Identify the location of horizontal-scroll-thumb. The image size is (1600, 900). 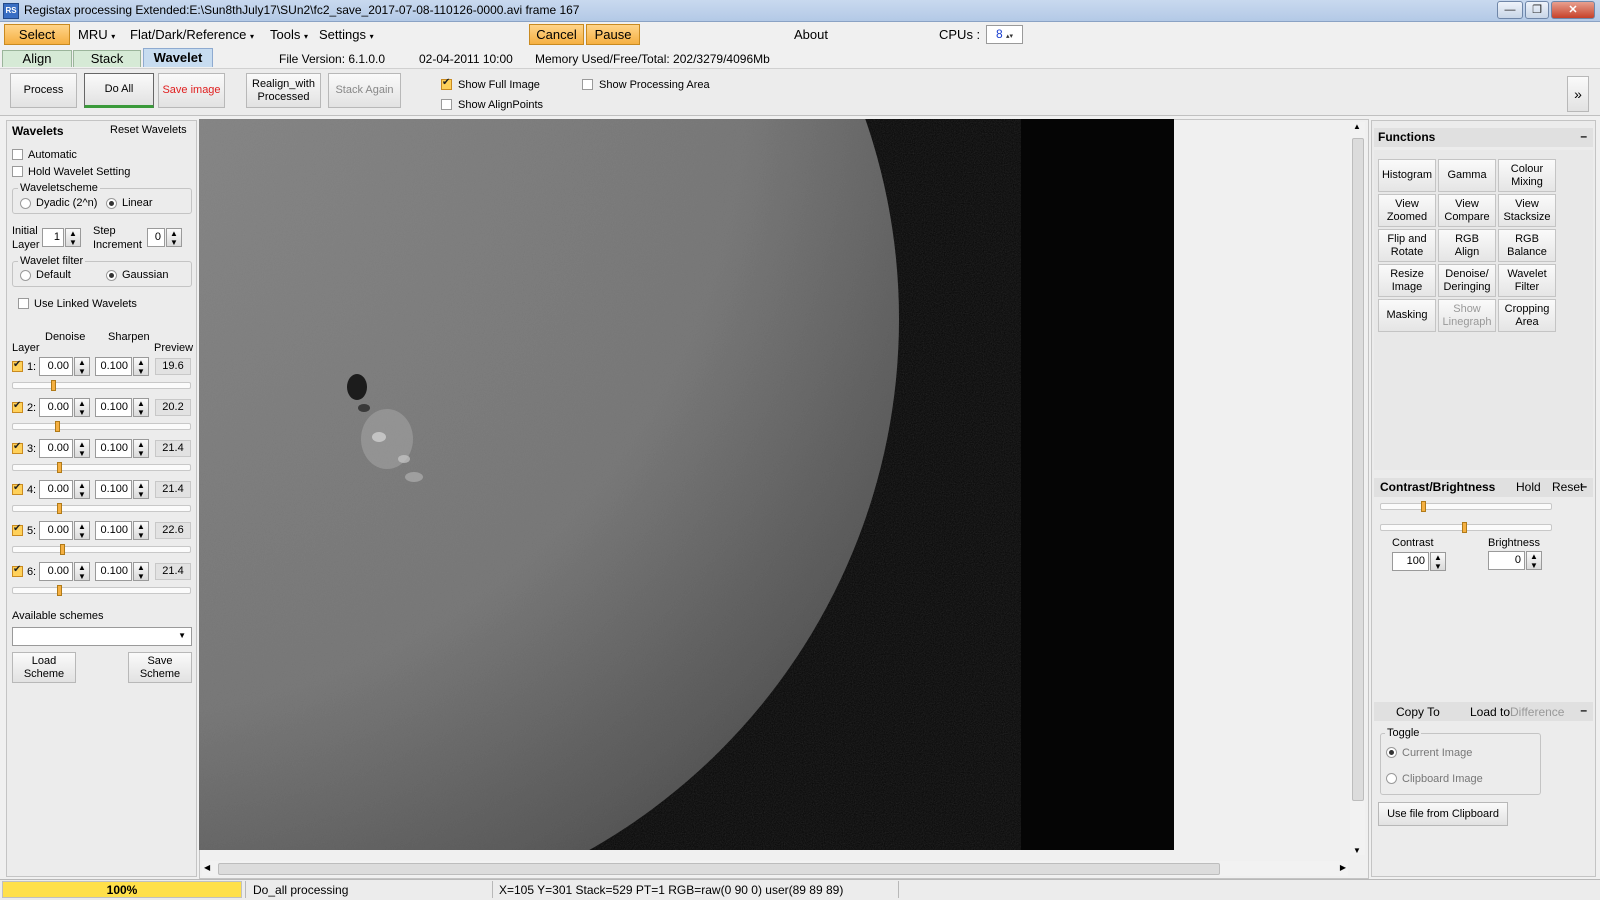
(719, 869).